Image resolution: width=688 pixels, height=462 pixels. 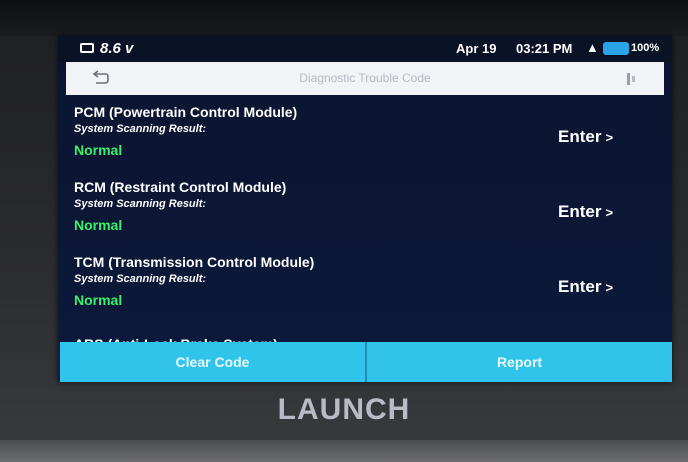 I want to click on brand-logo: LAUNCH, so click(x=344, y=409).